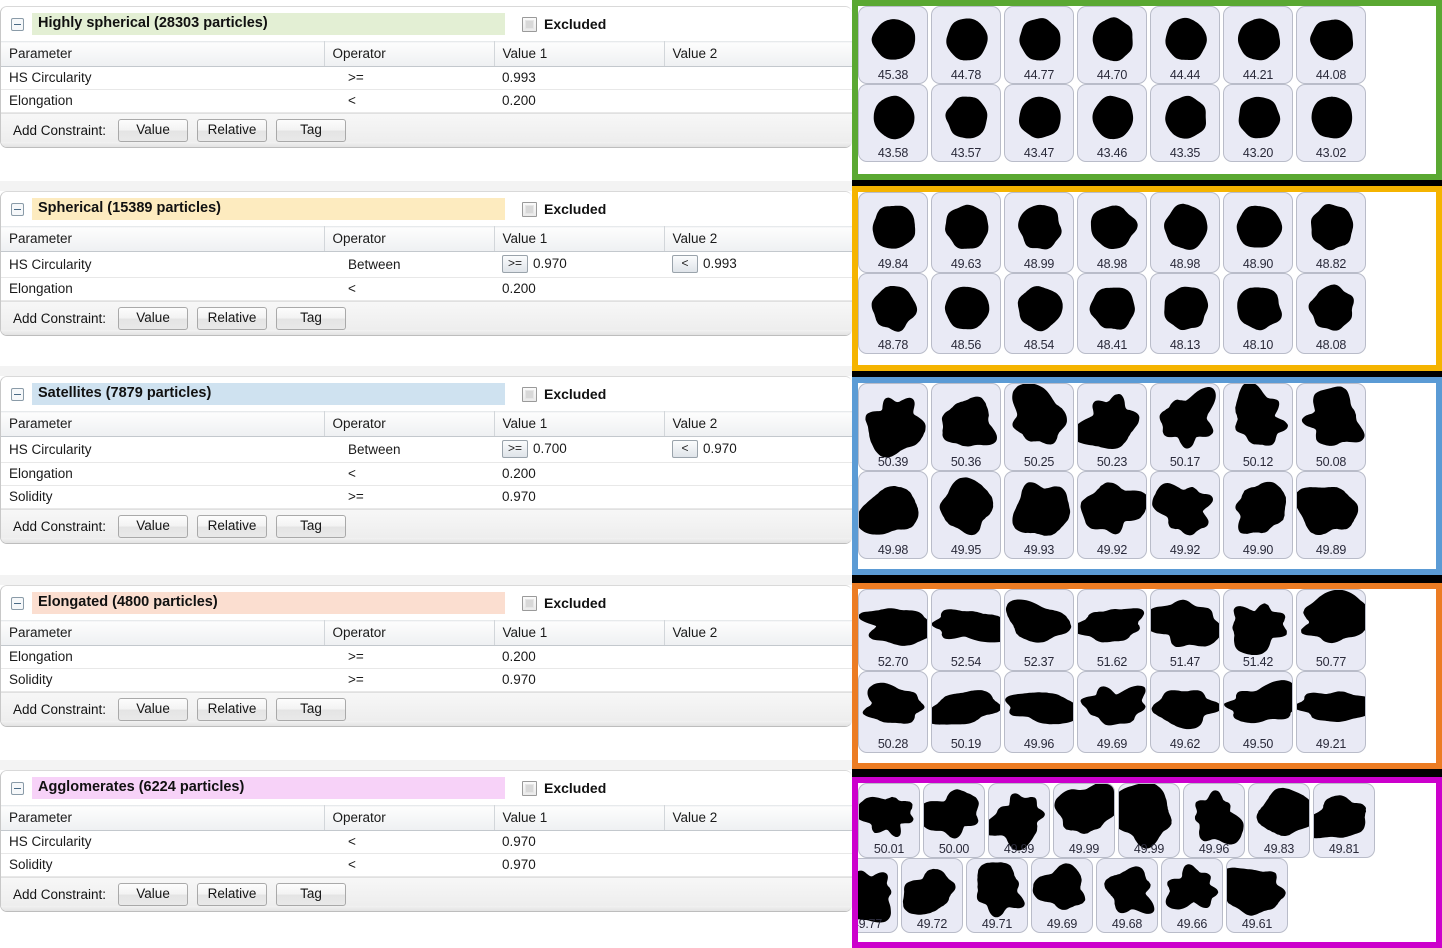 This screenshot has height=948, width=1442. What do you see at coordinates (966, 123) in the screenshot?
I see `particle-tile: 43.57` at bounding box center [966, 123].